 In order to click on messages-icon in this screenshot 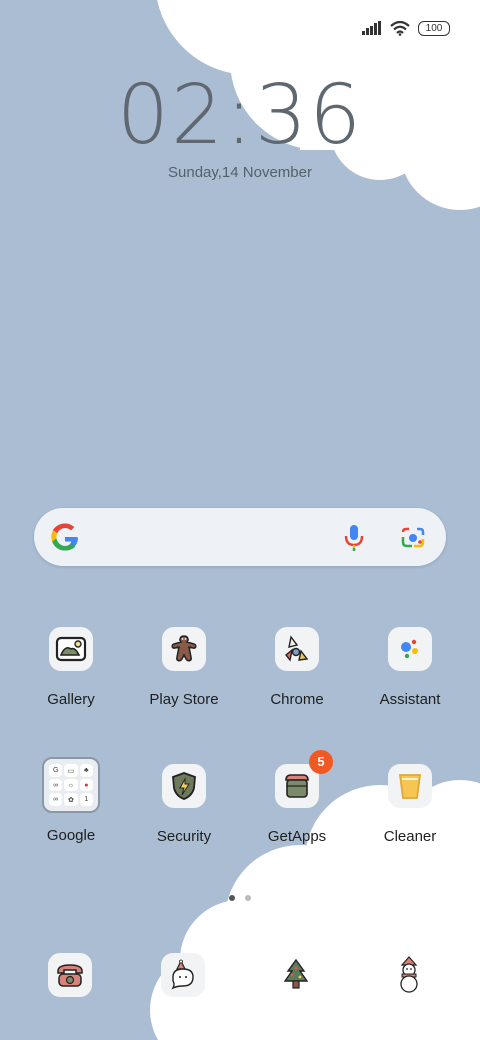, I will do `click(182, 974)`.